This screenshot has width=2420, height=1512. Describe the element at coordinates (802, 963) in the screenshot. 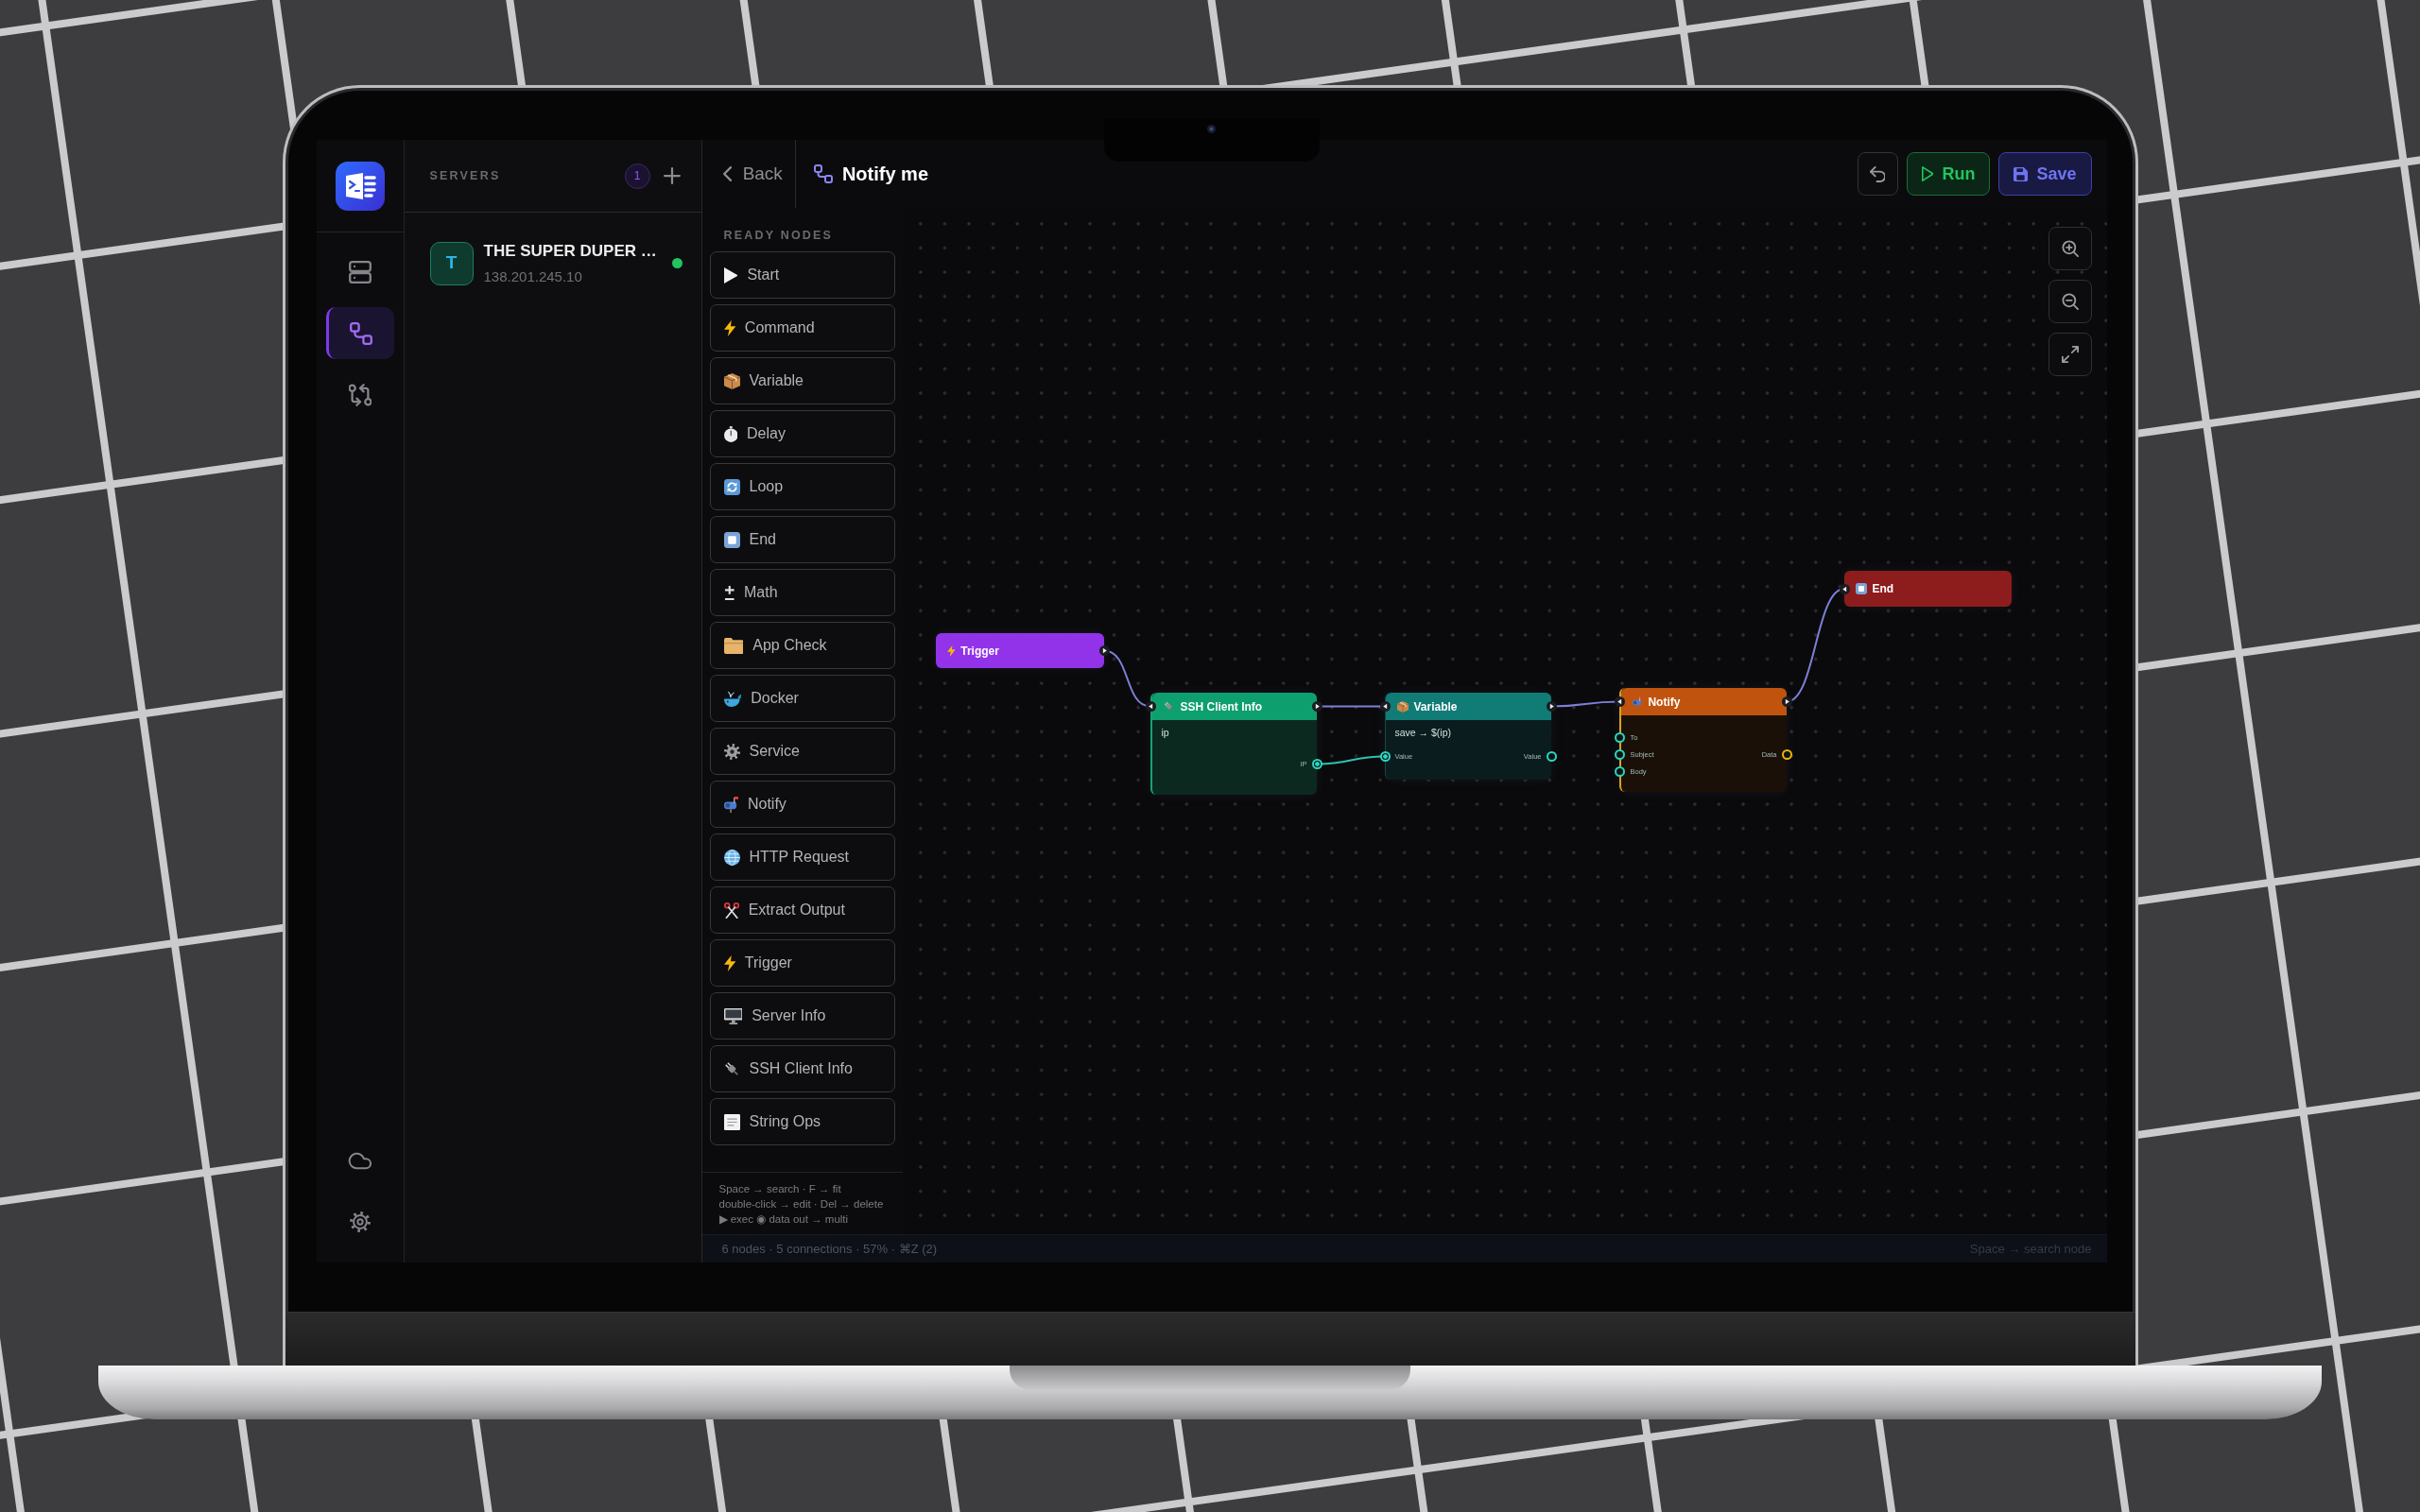

I see `node-palette-item: Trigger` at that location.